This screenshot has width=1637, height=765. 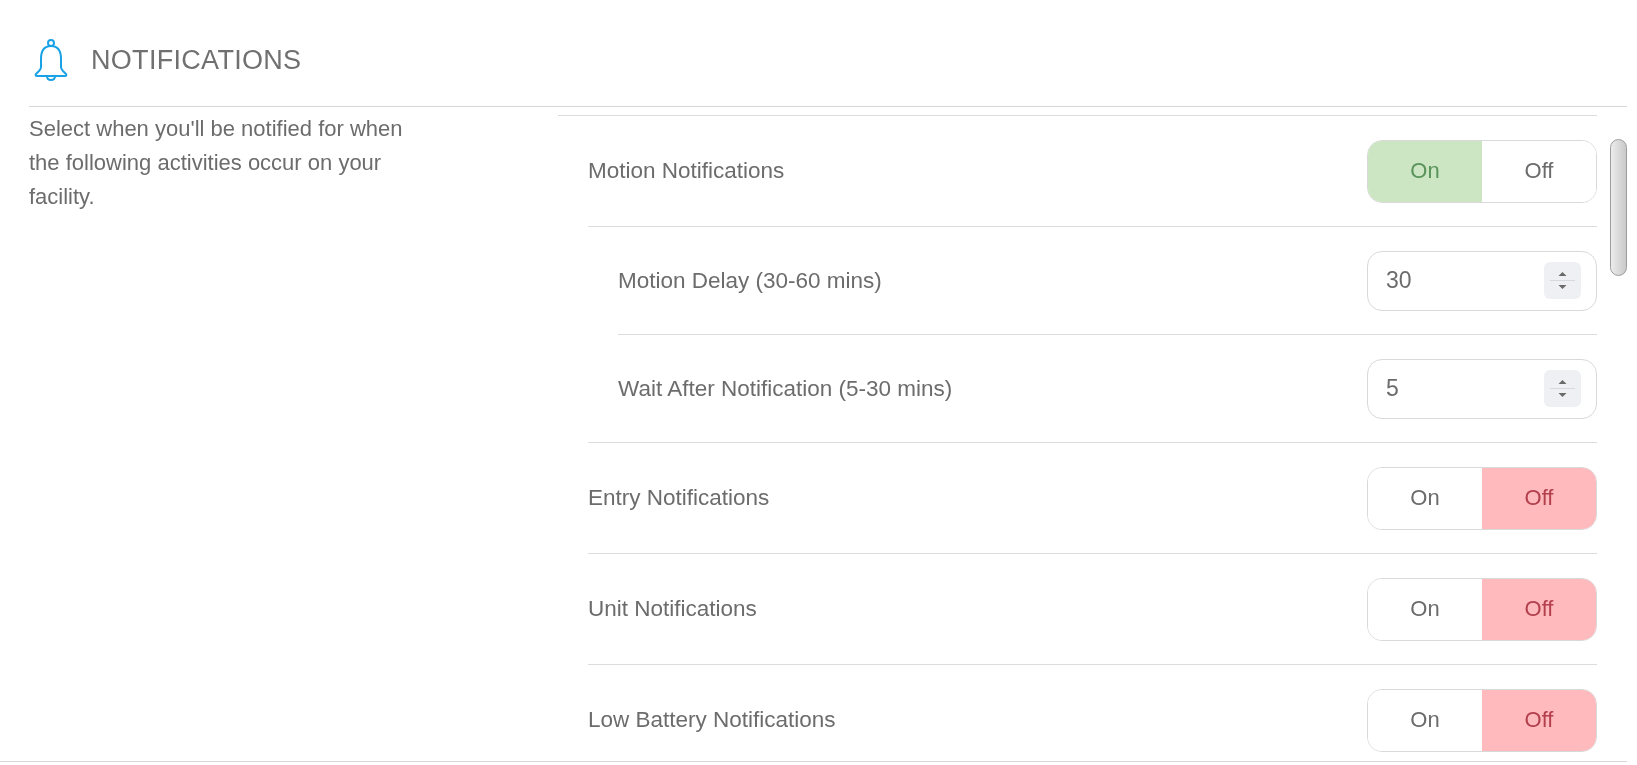 I want to click on scrollbar-thumb, so click(x=1618, y=207).